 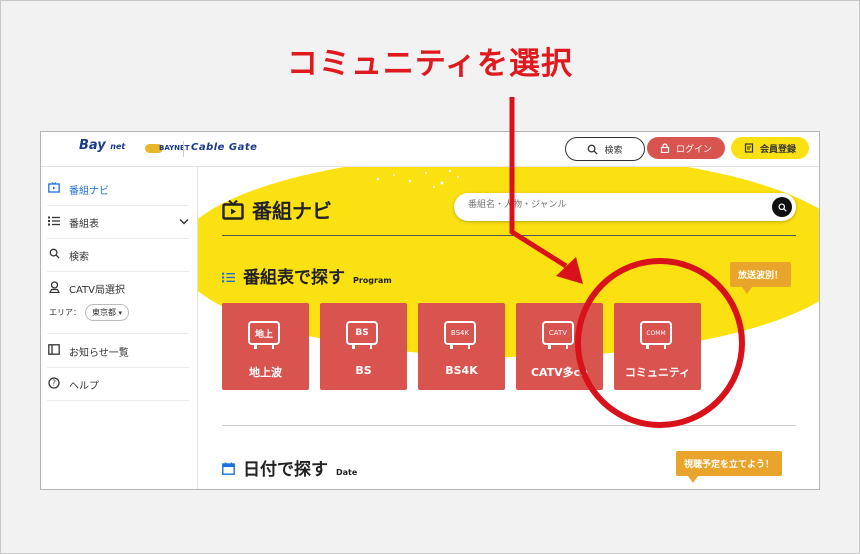 What do you see at coordinates (362, 335) in the screenshot?
I see `tv-icon: BS` at bounding box center [362, 335].